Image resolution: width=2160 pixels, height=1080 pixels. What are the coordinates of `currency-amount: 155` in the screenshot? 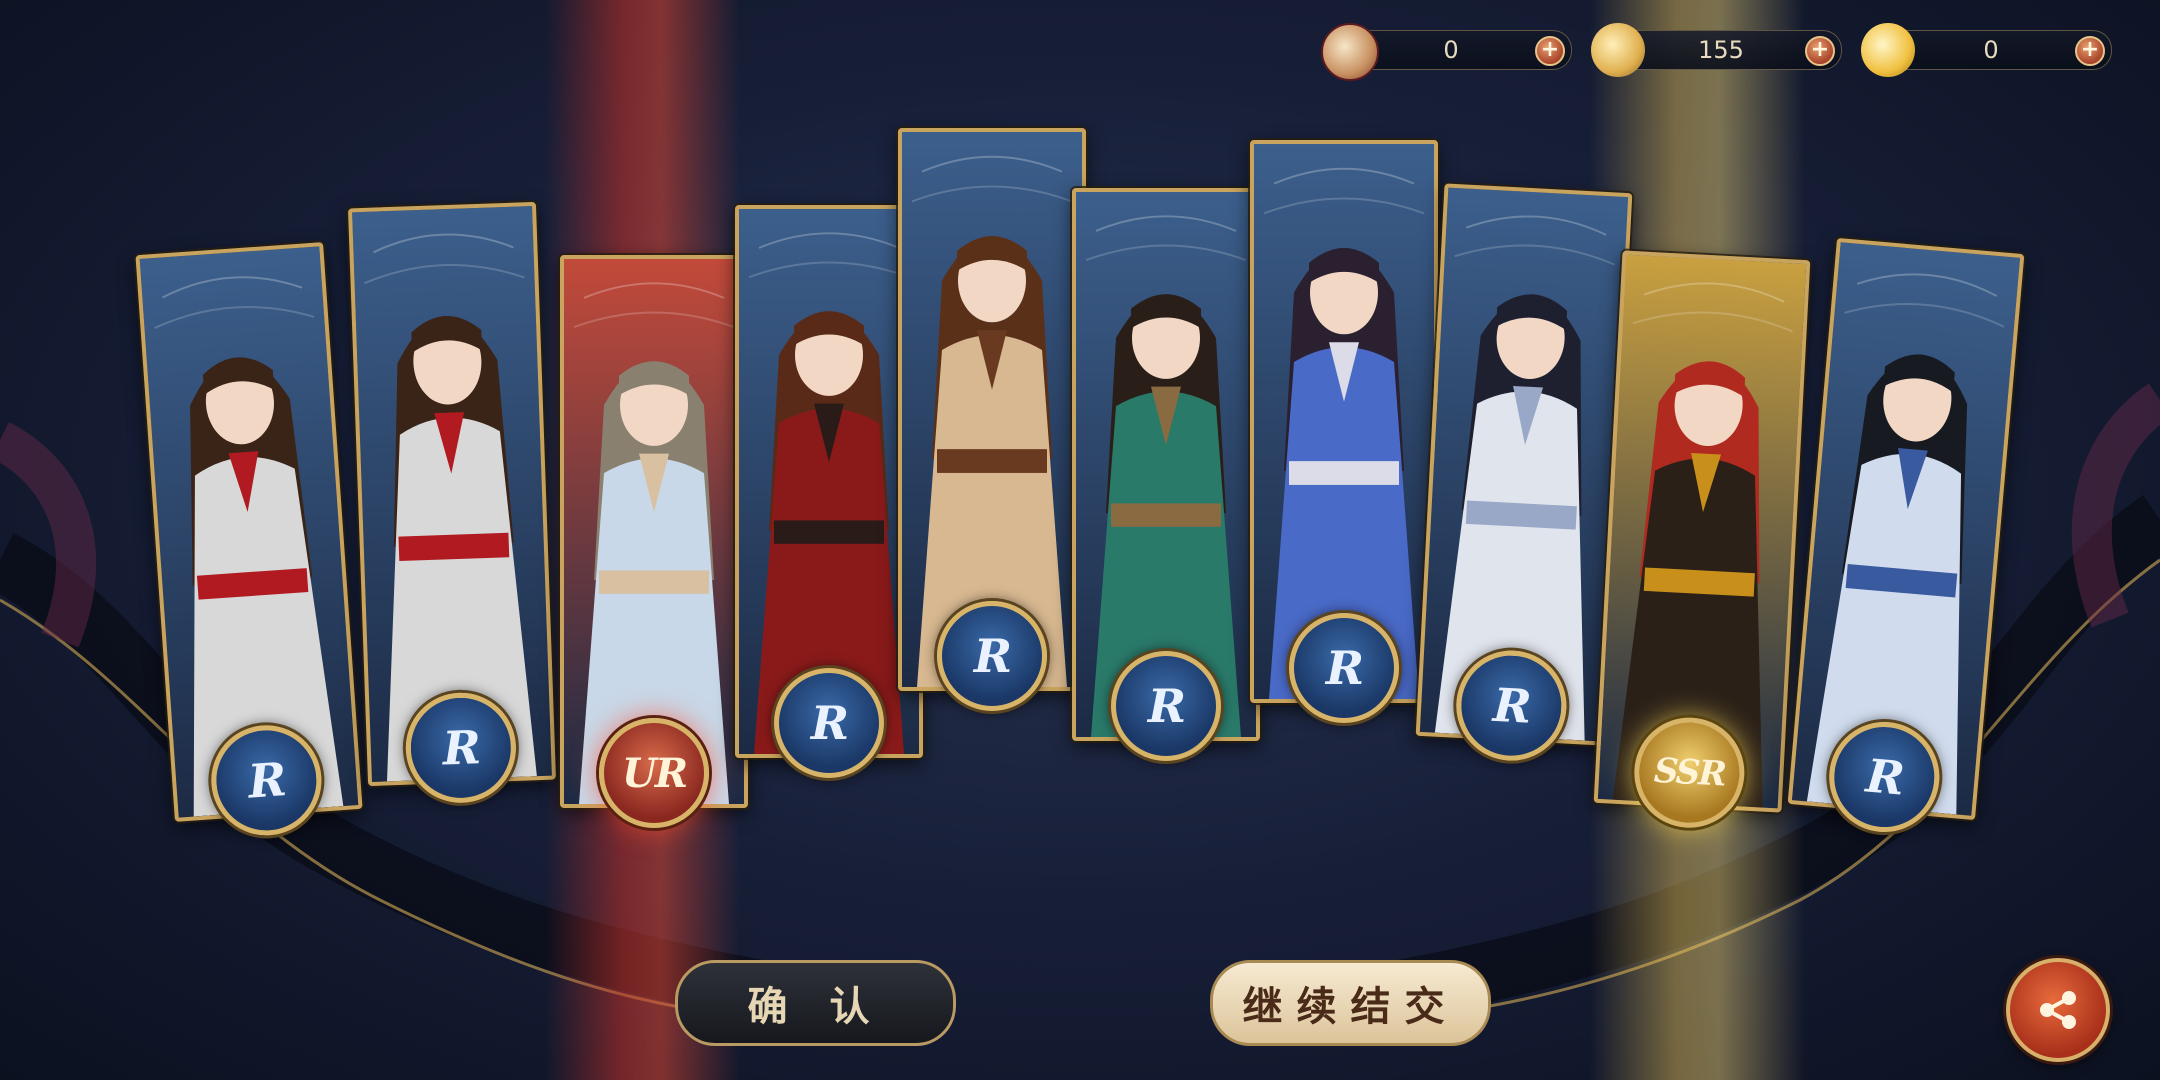 It's located at (1721, 50).